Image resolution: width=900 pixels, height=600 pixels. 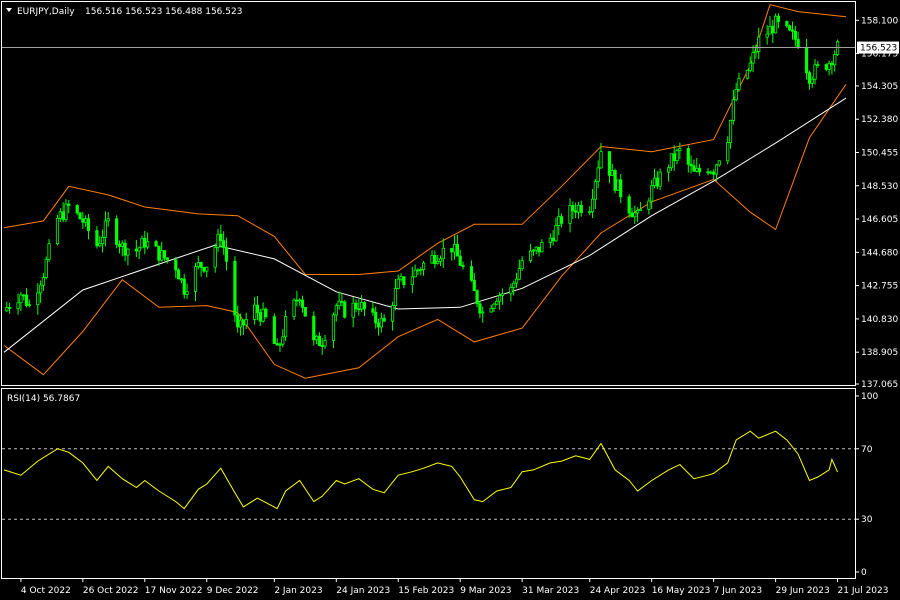 I want to click on date-tick-label: 29 Jun 2023, so click(x=803, y=591).